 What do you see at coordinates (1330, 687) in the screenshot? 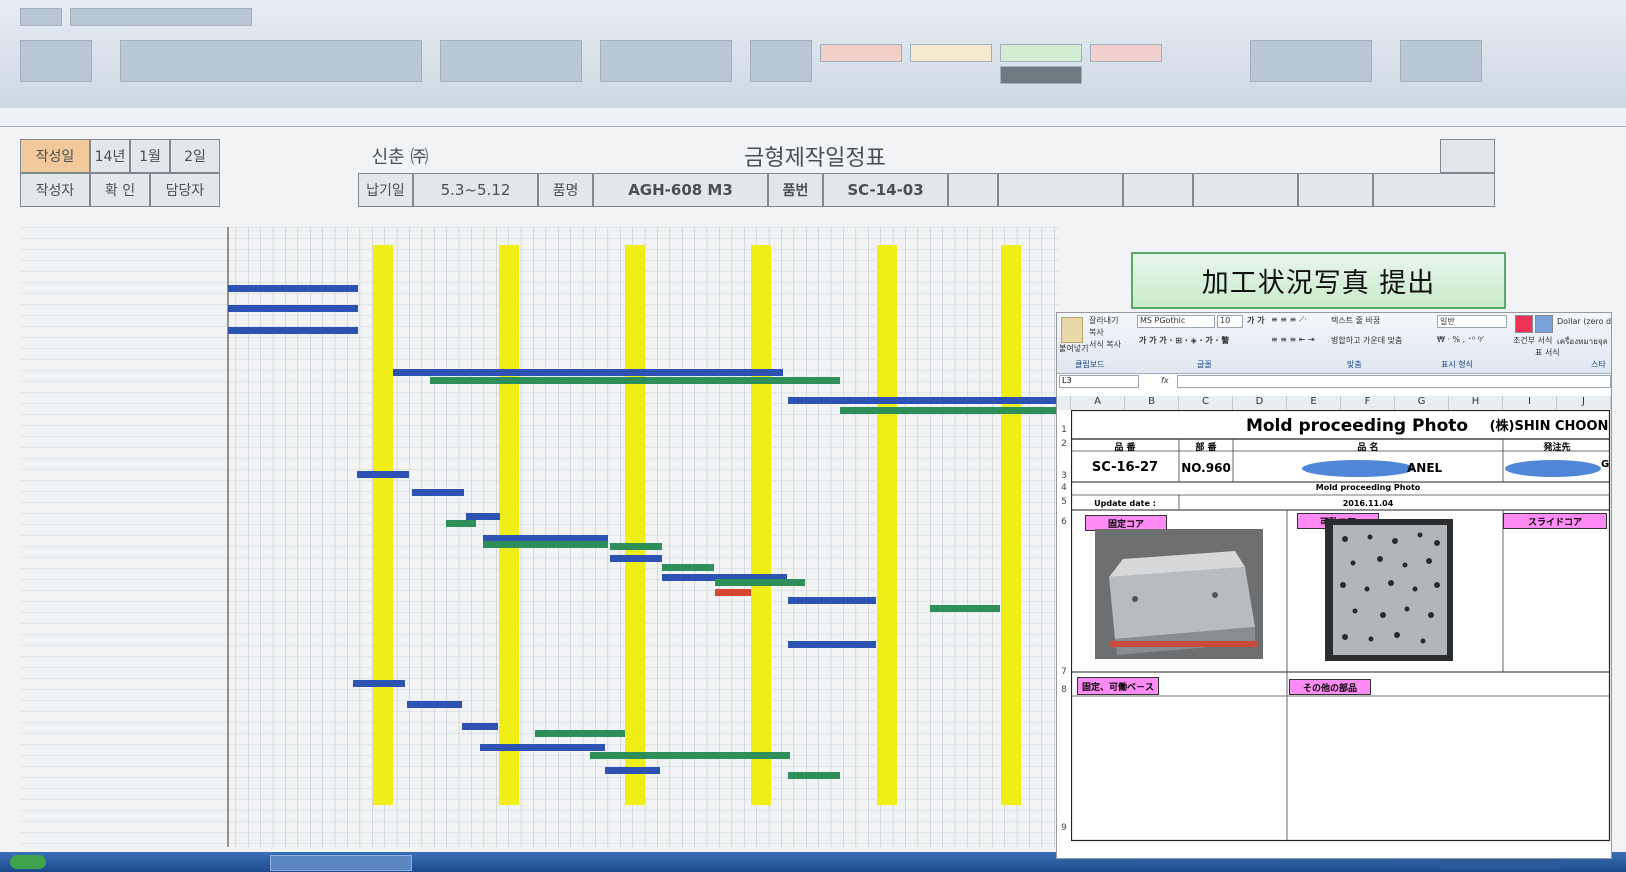
I see `other-parts-label: その他の部品` at bounding box center [1330, 687].